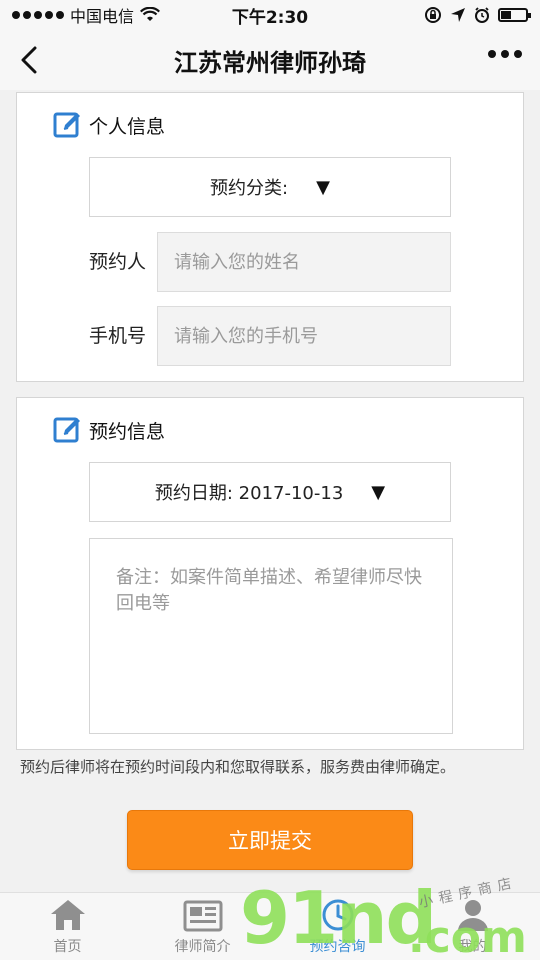 This screenshot has width=540, height=960. What do you see at coordinates (514, 15) in the screenshot?
I see `battery-icon` at bounding box center [514, 15].